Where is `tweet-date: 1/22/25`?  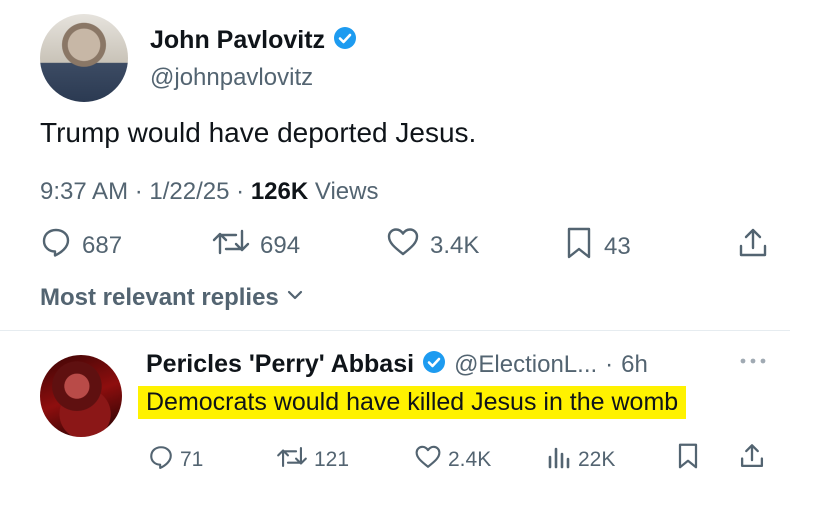 tweet-date: 1/22/25 is located at coordinates (189, 191).